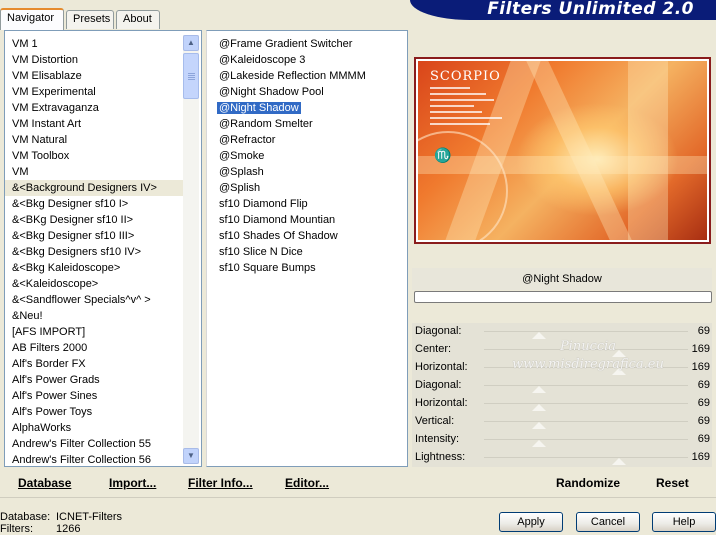 The image size is (716, 535). Describe the element at coordinates (531, 522) in the screenshot. I see `apply-button: Apply` at that location.